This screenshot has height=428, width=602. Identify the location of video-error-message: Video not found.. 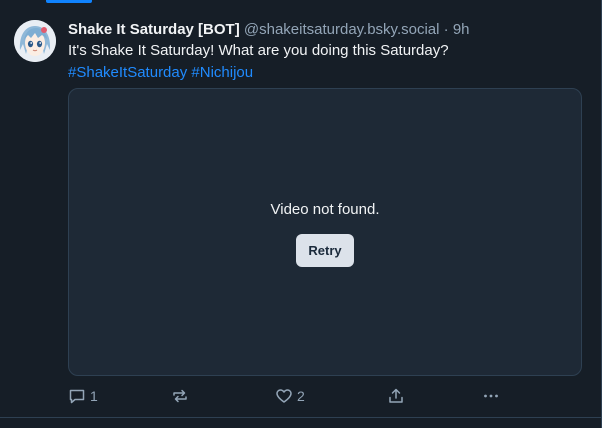
(325, 209).